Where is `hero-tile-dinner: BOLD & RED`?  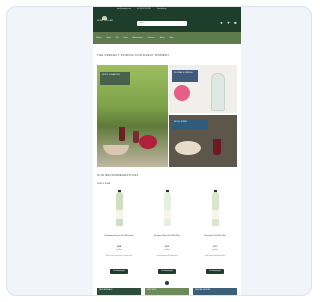 hero-tile-dinner: BOLD & RED is located at coordinates (203, 141).